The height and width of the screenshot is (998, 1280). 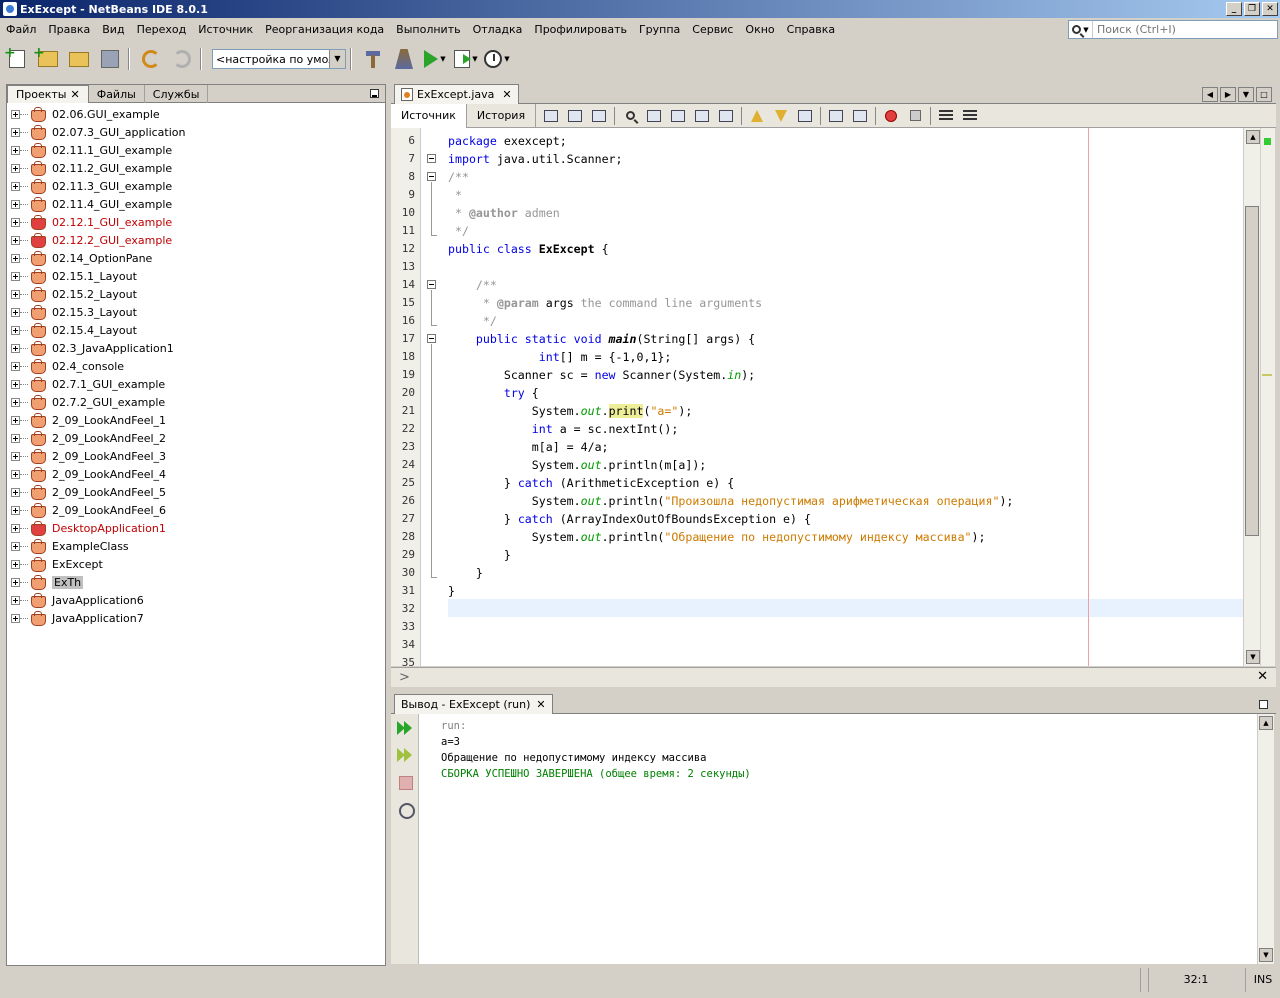 What do you see at coordinates (405, 782) in the screenshot?
I see `stop-icon` at bounding box center [405, 782].